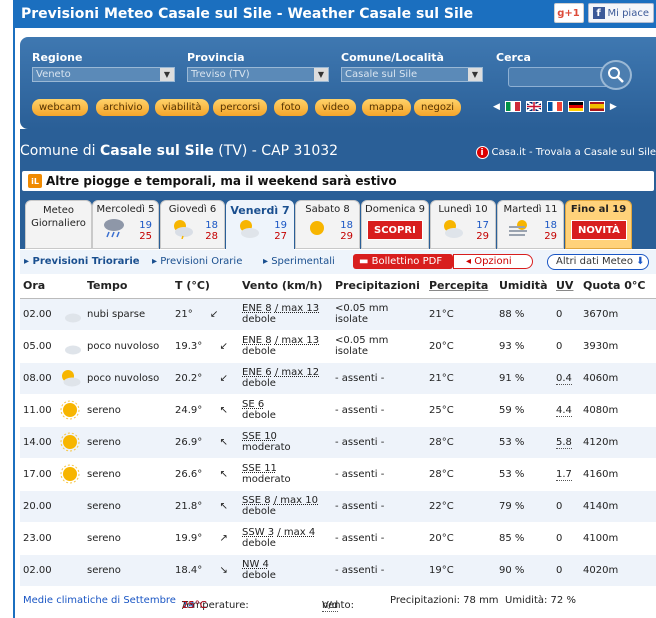 Image resolution: width=656 pixels, height=618 pixels. I want to click on comune-select: Casale sul Sile ▼, so click(412, 74).